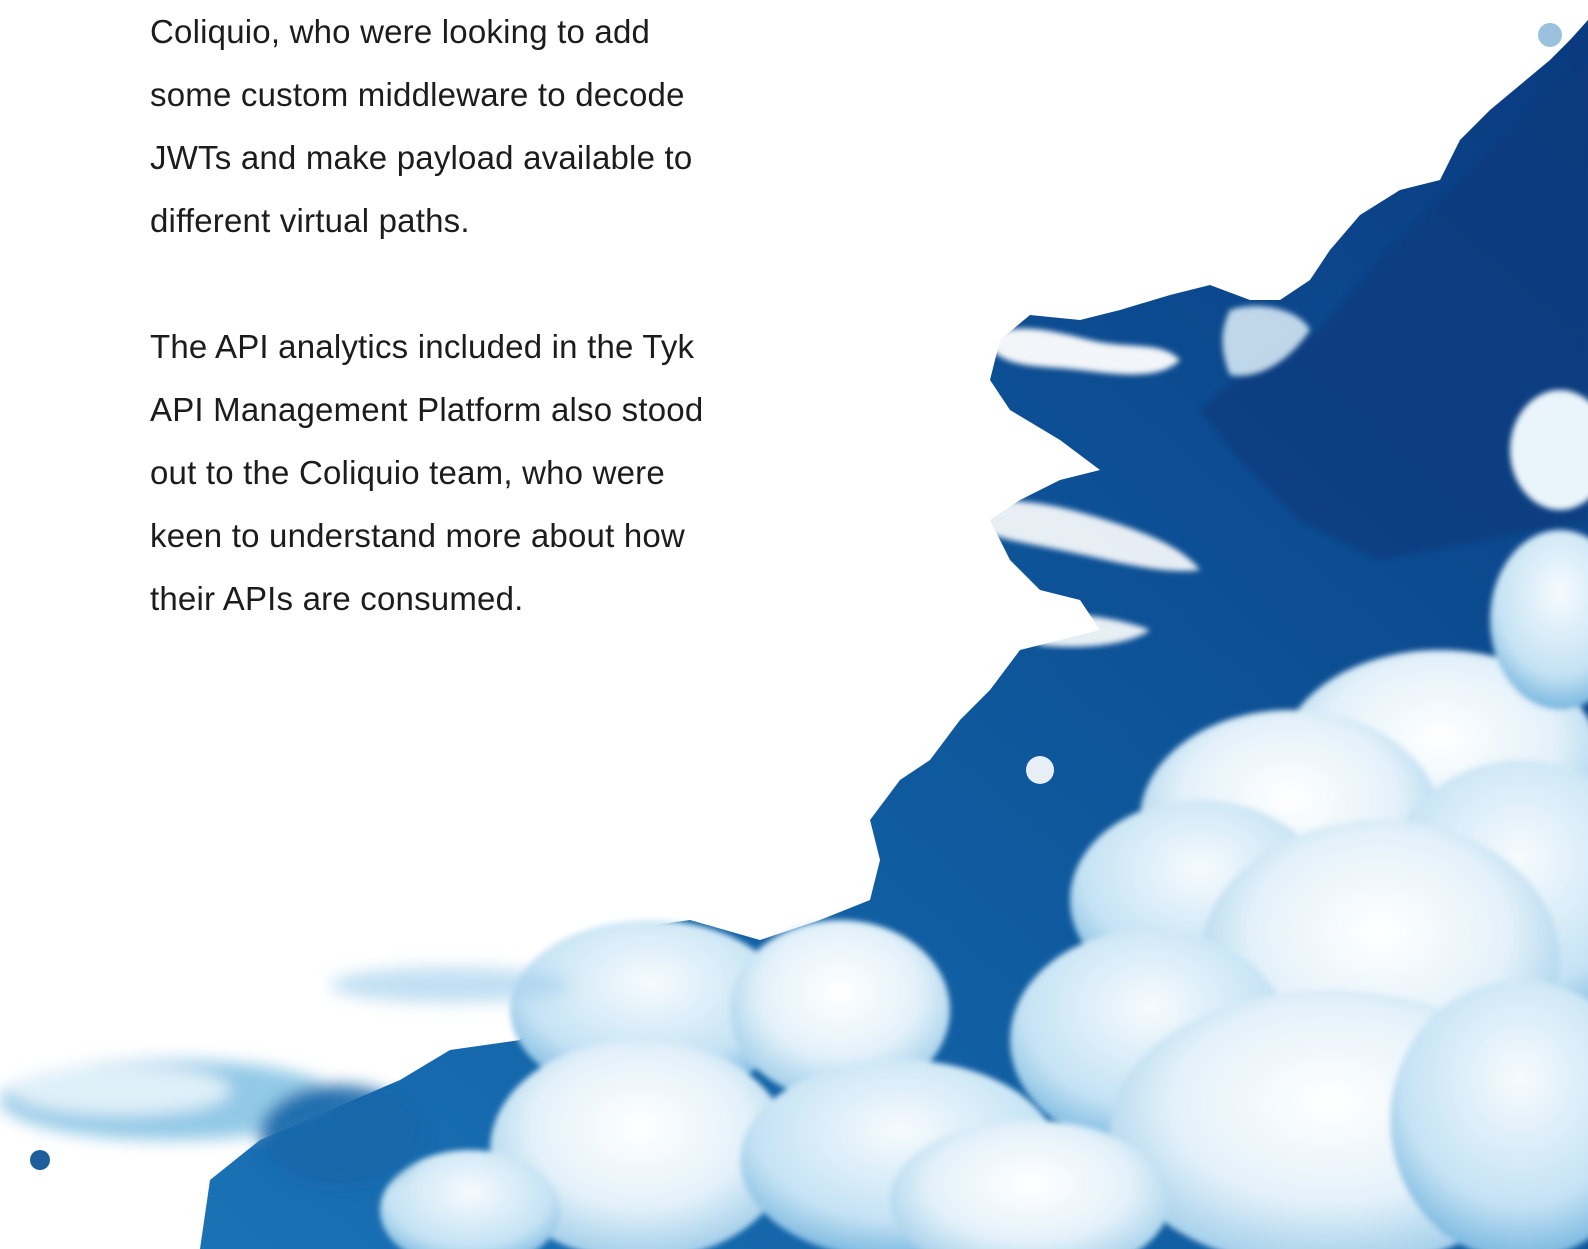 This screenshot has height=1249, width=1588. What do you see at coordinates (421, 157) in the screenshot?
I see `text-line: JWTs and make payload available to` at bounding box center [421, 157].